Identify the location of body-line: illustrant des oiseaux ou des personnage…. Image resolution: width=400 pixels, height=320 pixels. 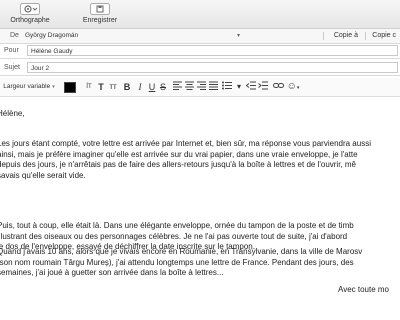
(174, 236).